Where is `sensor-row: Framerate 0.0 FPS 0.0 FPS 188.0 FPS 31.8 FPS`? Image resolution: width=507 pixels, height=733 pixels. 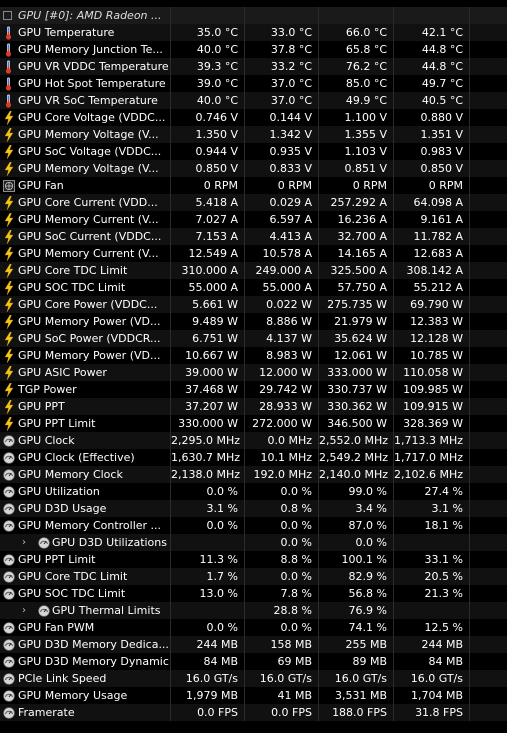 sensor-row: Framerate 0.0 FPS 0.0 FPS 188.0 FPS 31.8 FPS is located at coordinates (253, 712).